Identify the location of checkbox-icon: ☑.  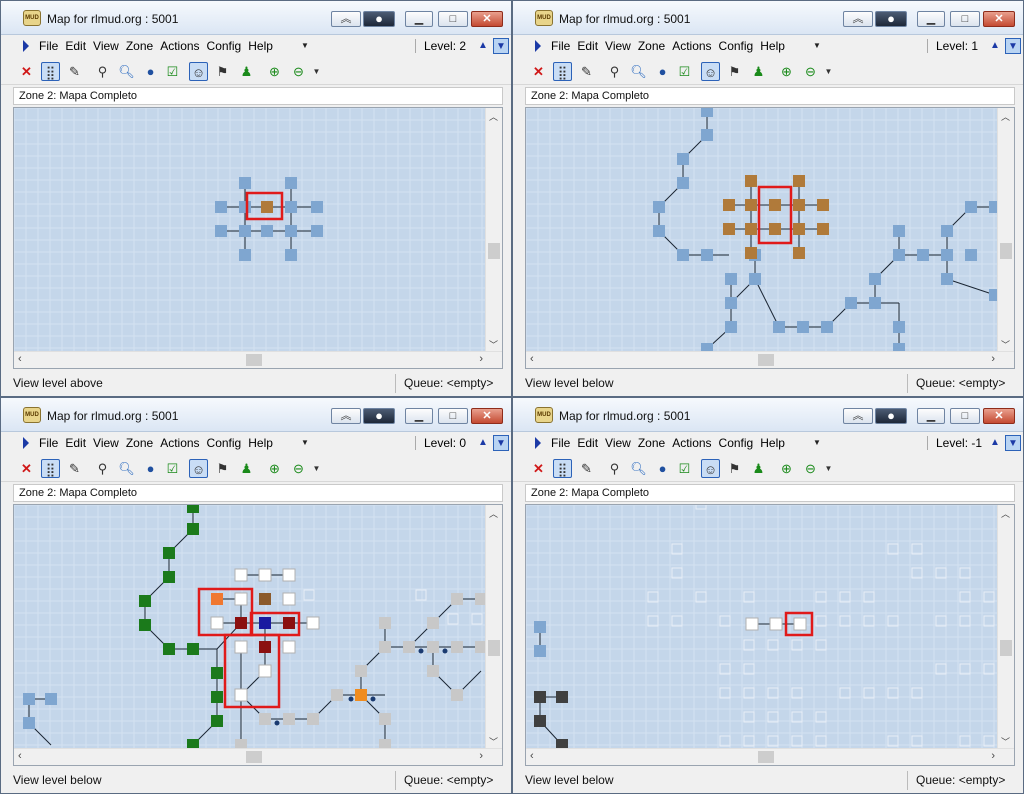
(172, 71).